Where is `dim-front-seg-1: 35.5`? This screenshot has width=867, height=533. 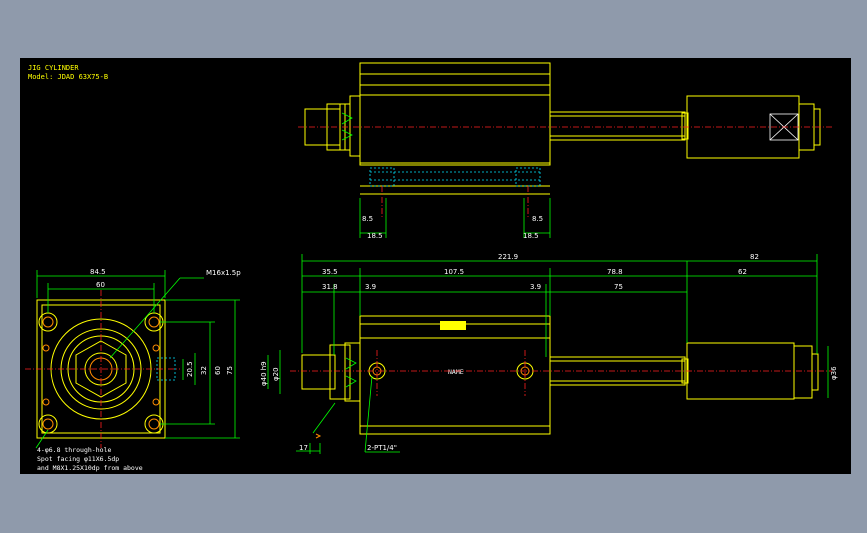
dim-front-seg-1: 35.5 is located at coordinates (330, 272).